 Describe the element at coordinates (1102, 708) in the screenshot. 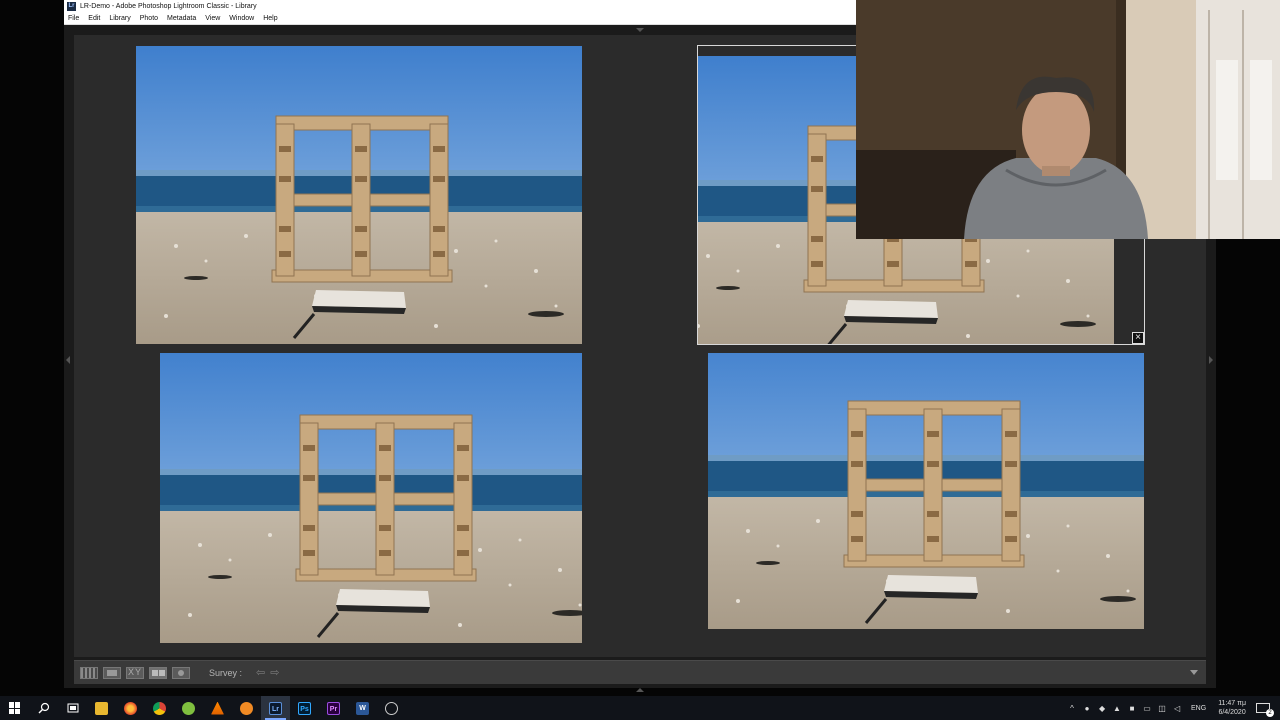

I see `tray-app-icon-2: ◆` at that location.